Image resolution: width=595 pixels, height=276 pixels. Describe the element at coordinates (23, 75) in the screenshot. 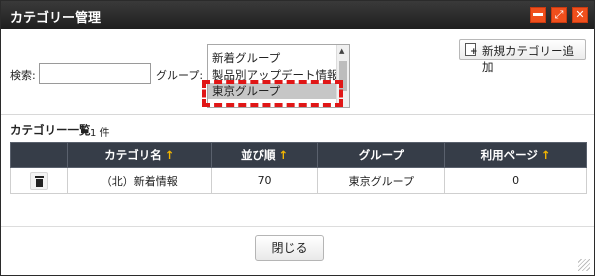

I see `search-label: 検索:` at that location.